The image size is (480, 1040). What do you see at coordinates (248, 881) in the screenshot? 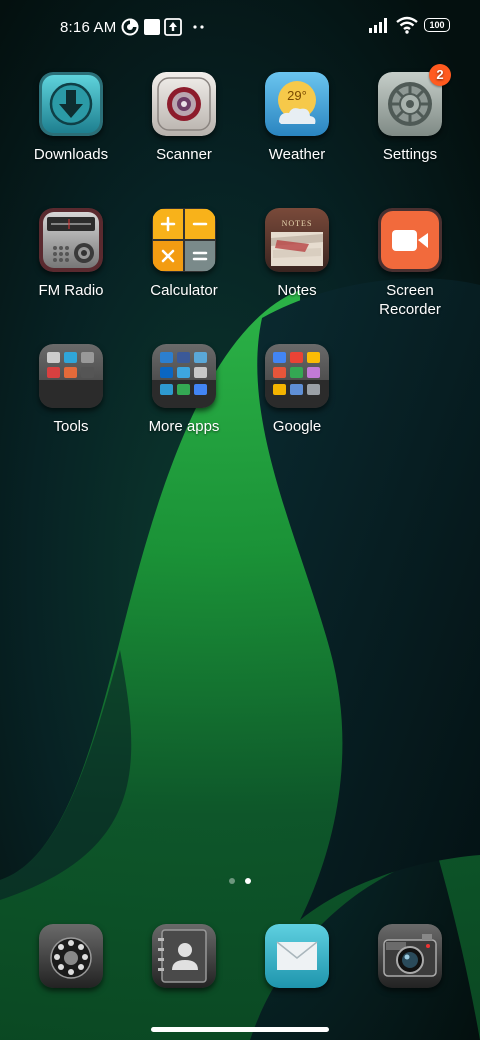
I see `page-dot-active` at bounding box center [248, 881].